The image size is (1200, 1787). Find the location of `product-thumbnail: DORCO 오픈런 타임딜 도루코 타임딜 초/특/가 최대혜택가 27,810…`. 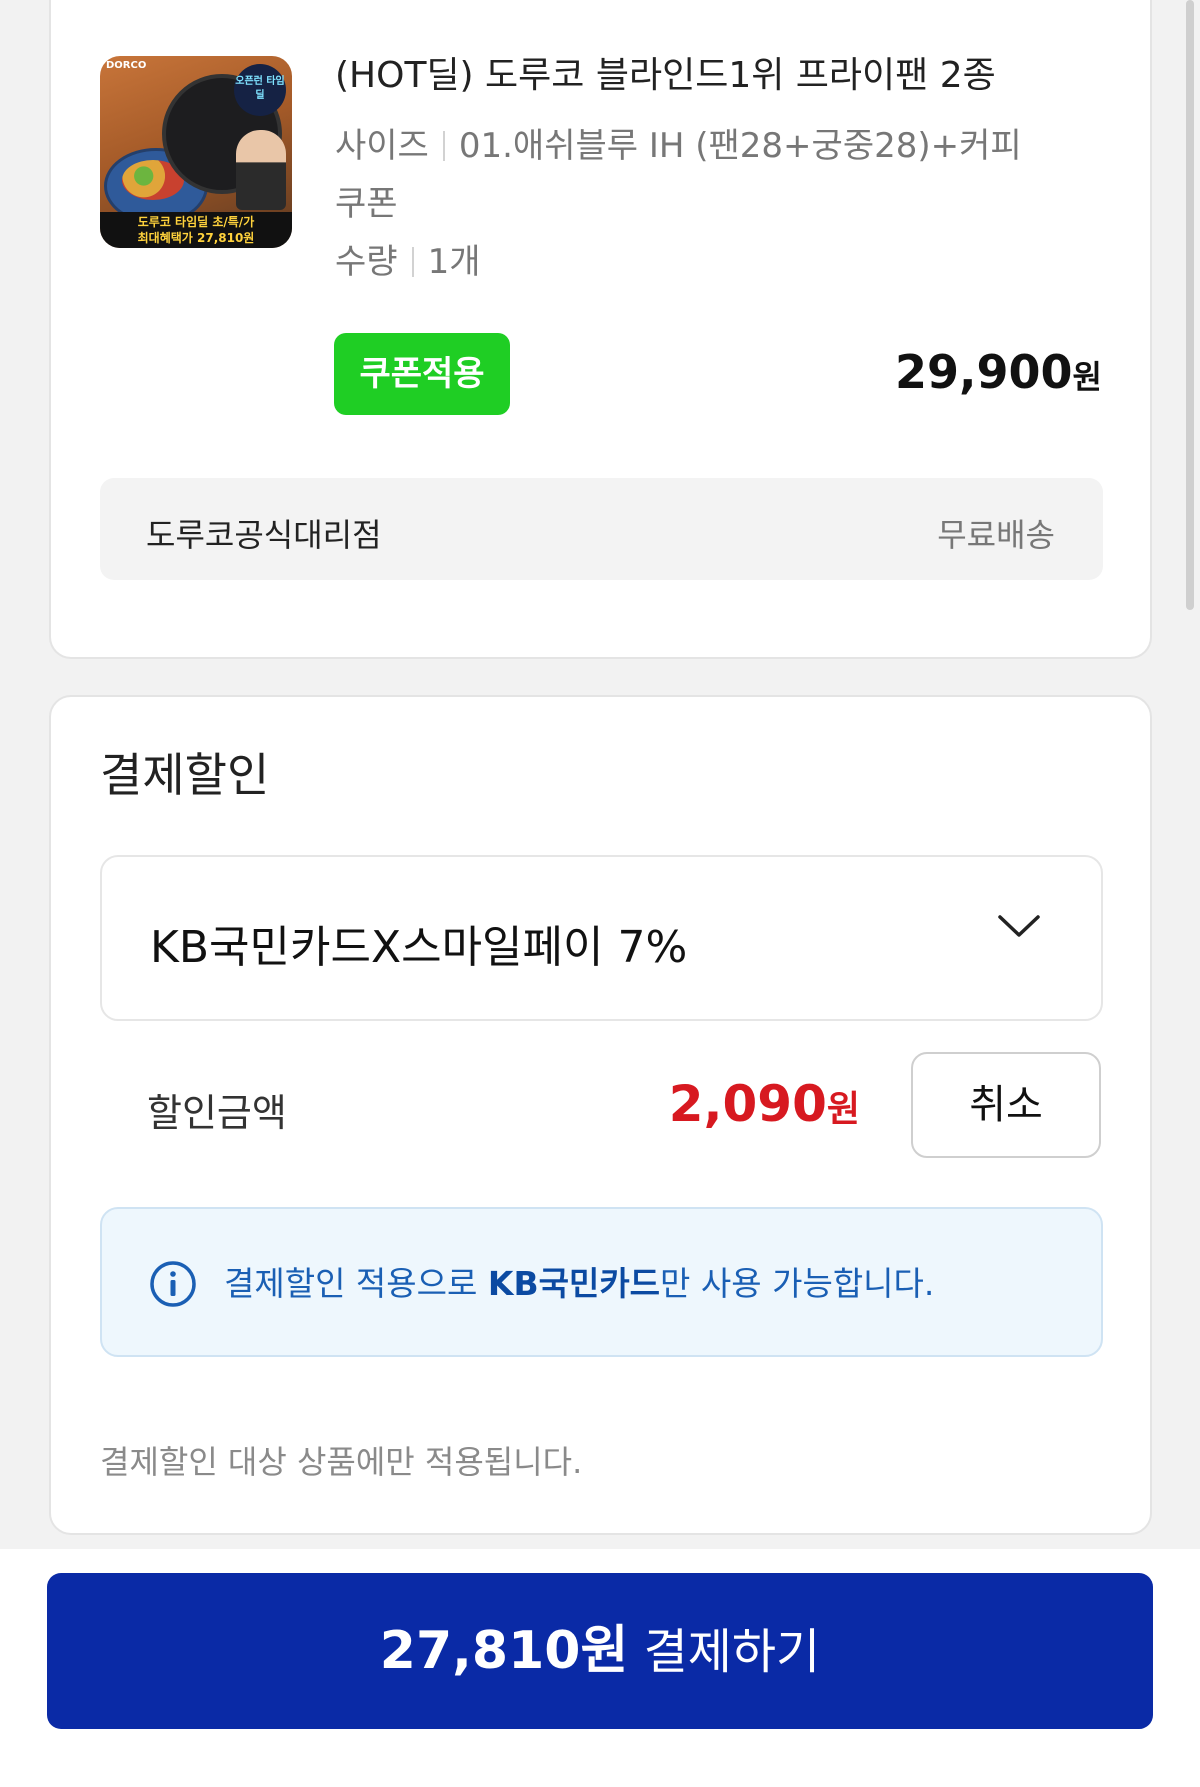

product-thumbnail: DORCO 오픈런 타임딜 도루코 타임딜 초/특/가 최대혜택가 27,810… is located at coordinates (196, 152).